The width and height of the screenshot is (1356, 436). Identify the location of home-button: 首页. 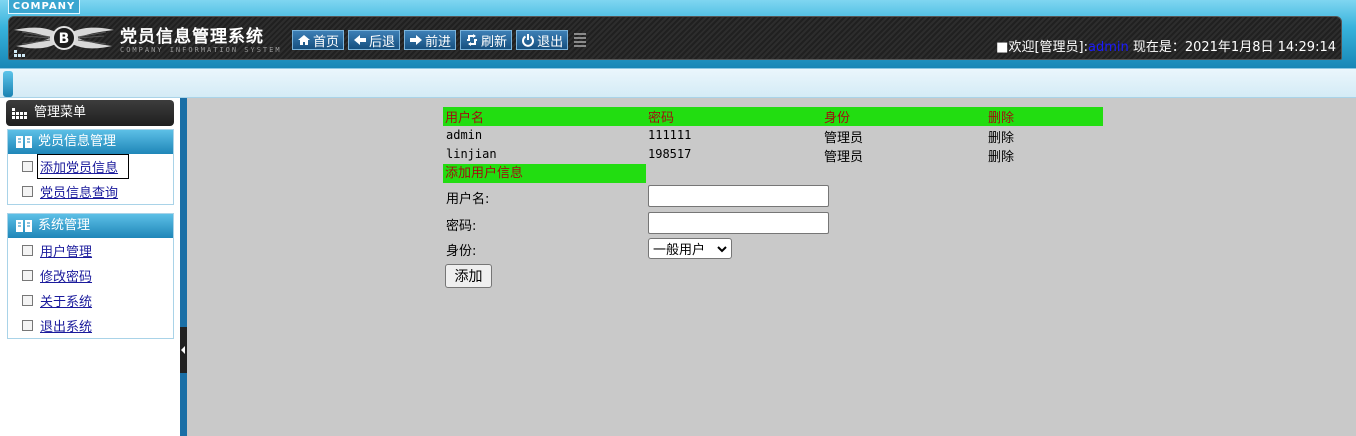
(318, 40).